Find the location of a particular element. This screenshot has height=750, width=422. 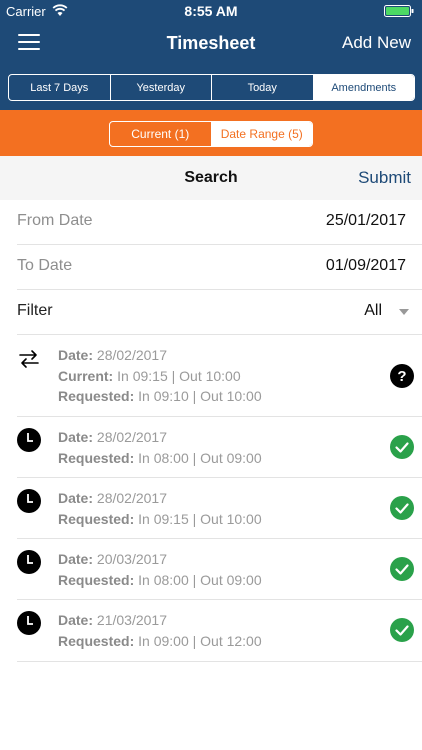

tab-yesterday: Yesterday is located at coordinates (161, 87).